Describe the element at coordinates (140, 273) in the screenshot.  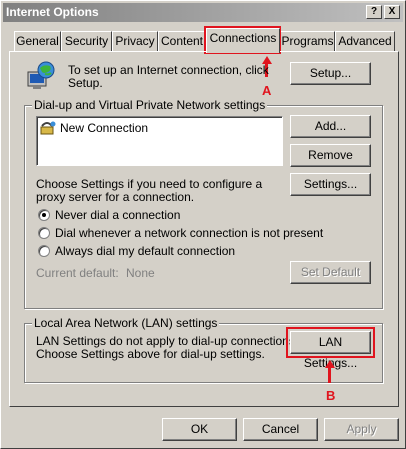
I see `current-default-value: None` at that location.